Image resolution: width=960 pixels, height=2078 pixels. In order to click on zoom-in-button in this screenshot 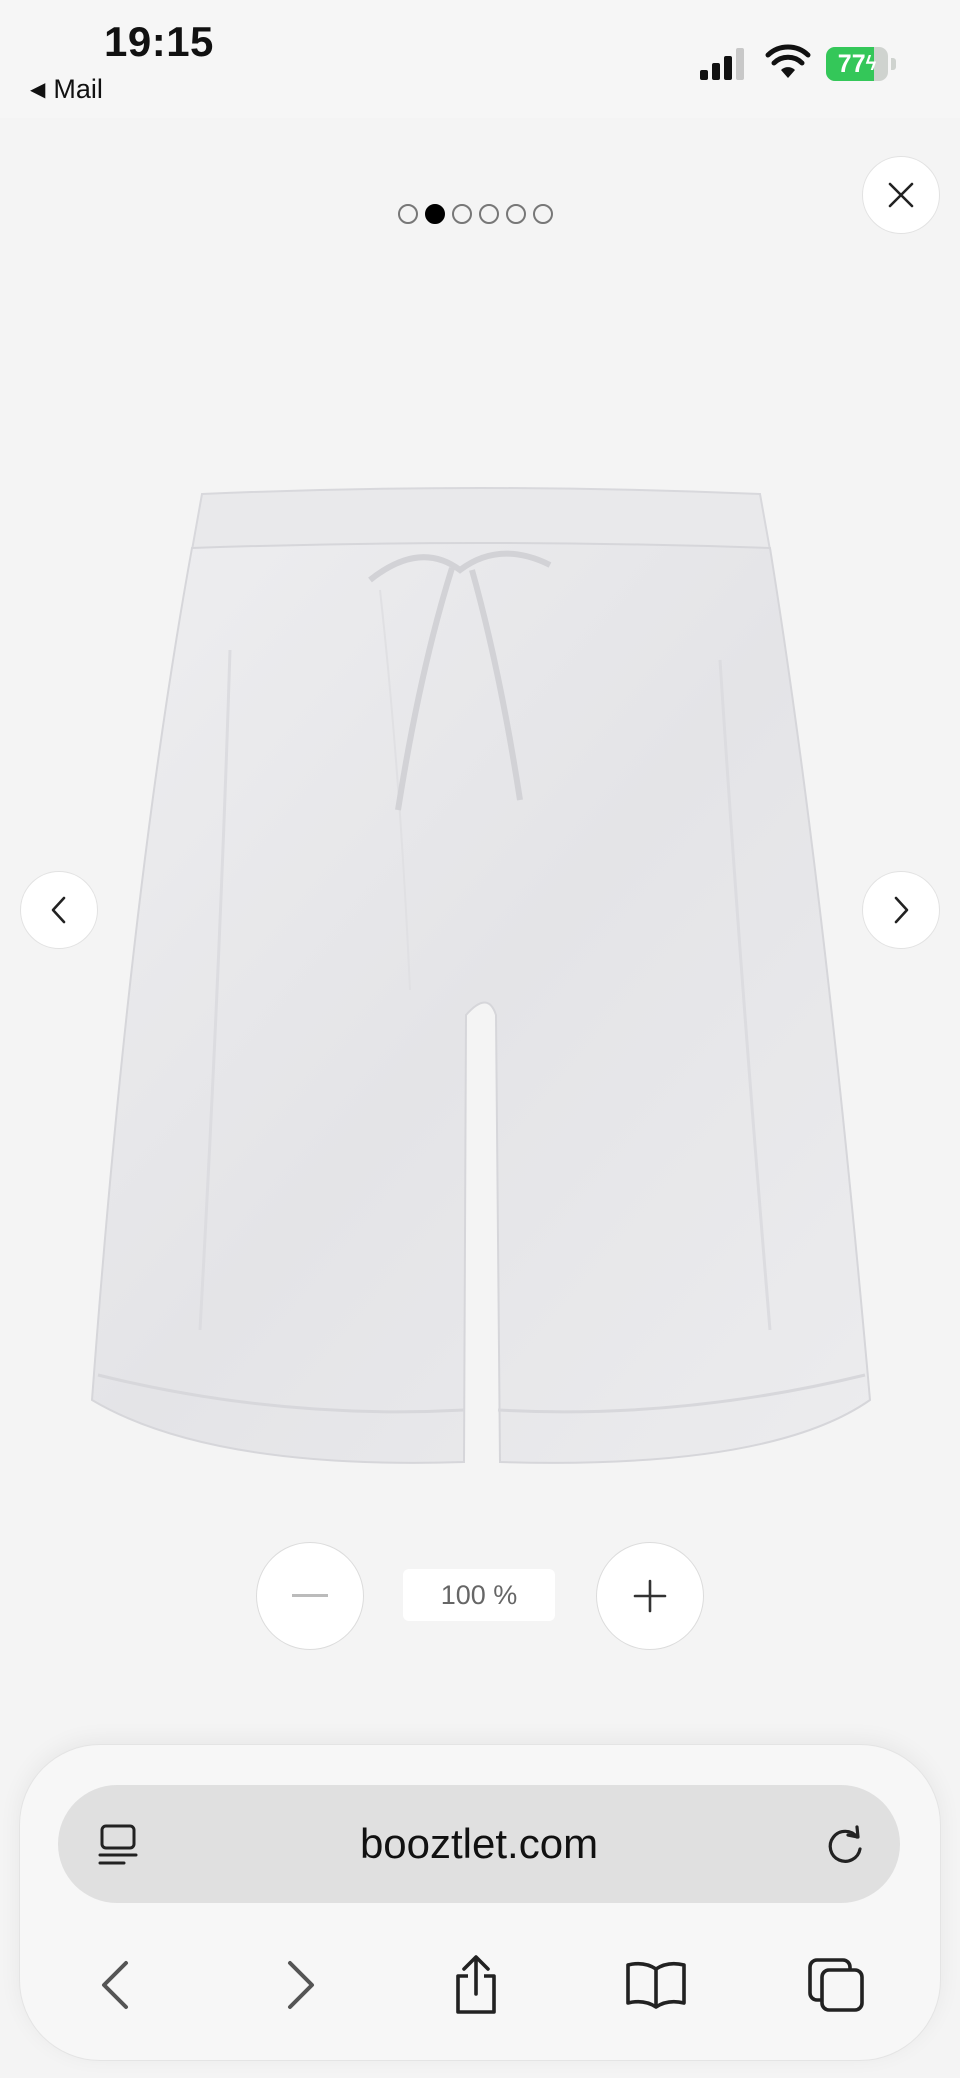, I will do `click(650, 1596)`.